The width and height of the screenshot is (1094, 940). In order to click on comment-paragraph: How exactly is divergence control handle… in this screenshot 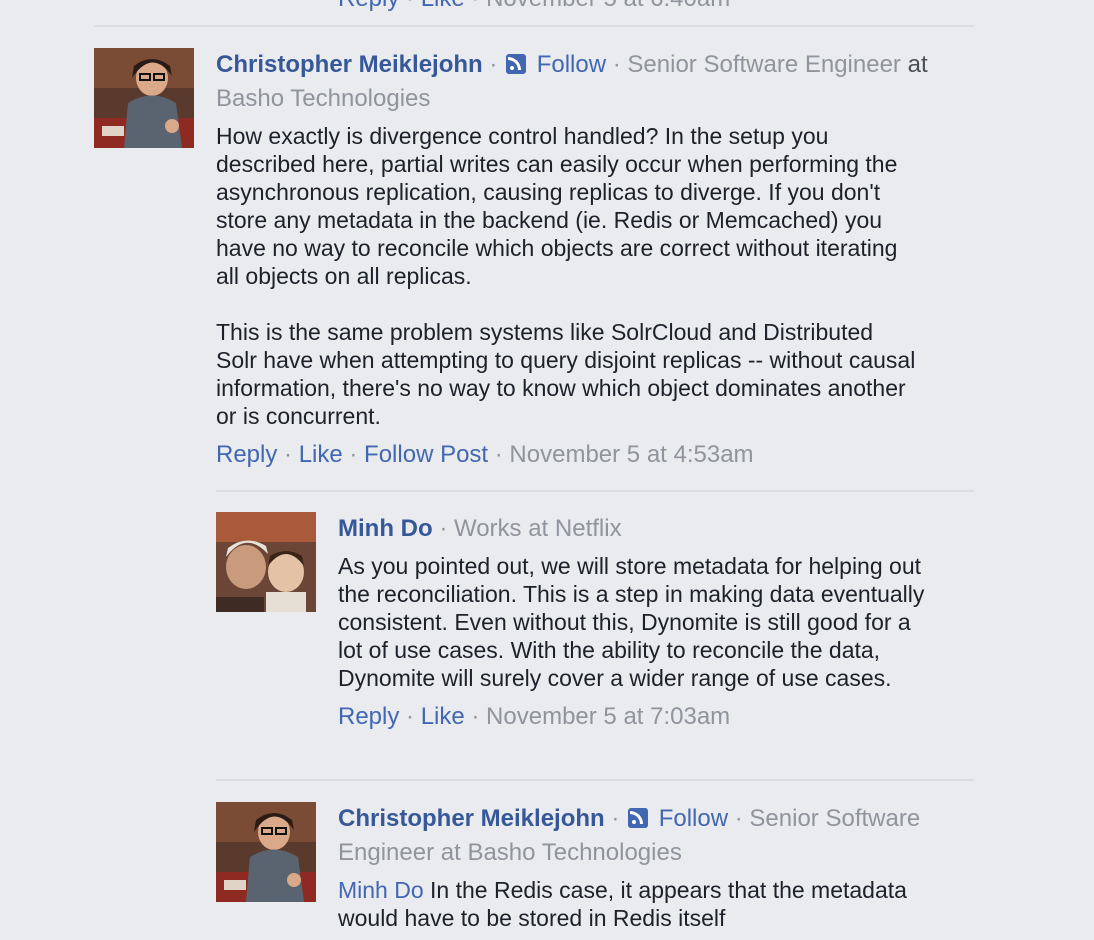, I will do `click(557, 206)`.